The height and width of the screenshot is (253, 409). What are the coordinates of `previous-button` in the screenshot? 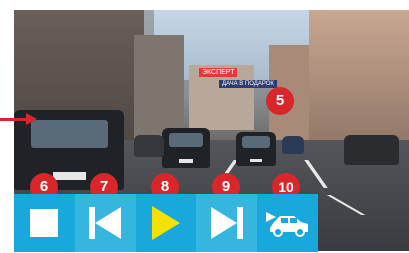 It's located at (105, 223).